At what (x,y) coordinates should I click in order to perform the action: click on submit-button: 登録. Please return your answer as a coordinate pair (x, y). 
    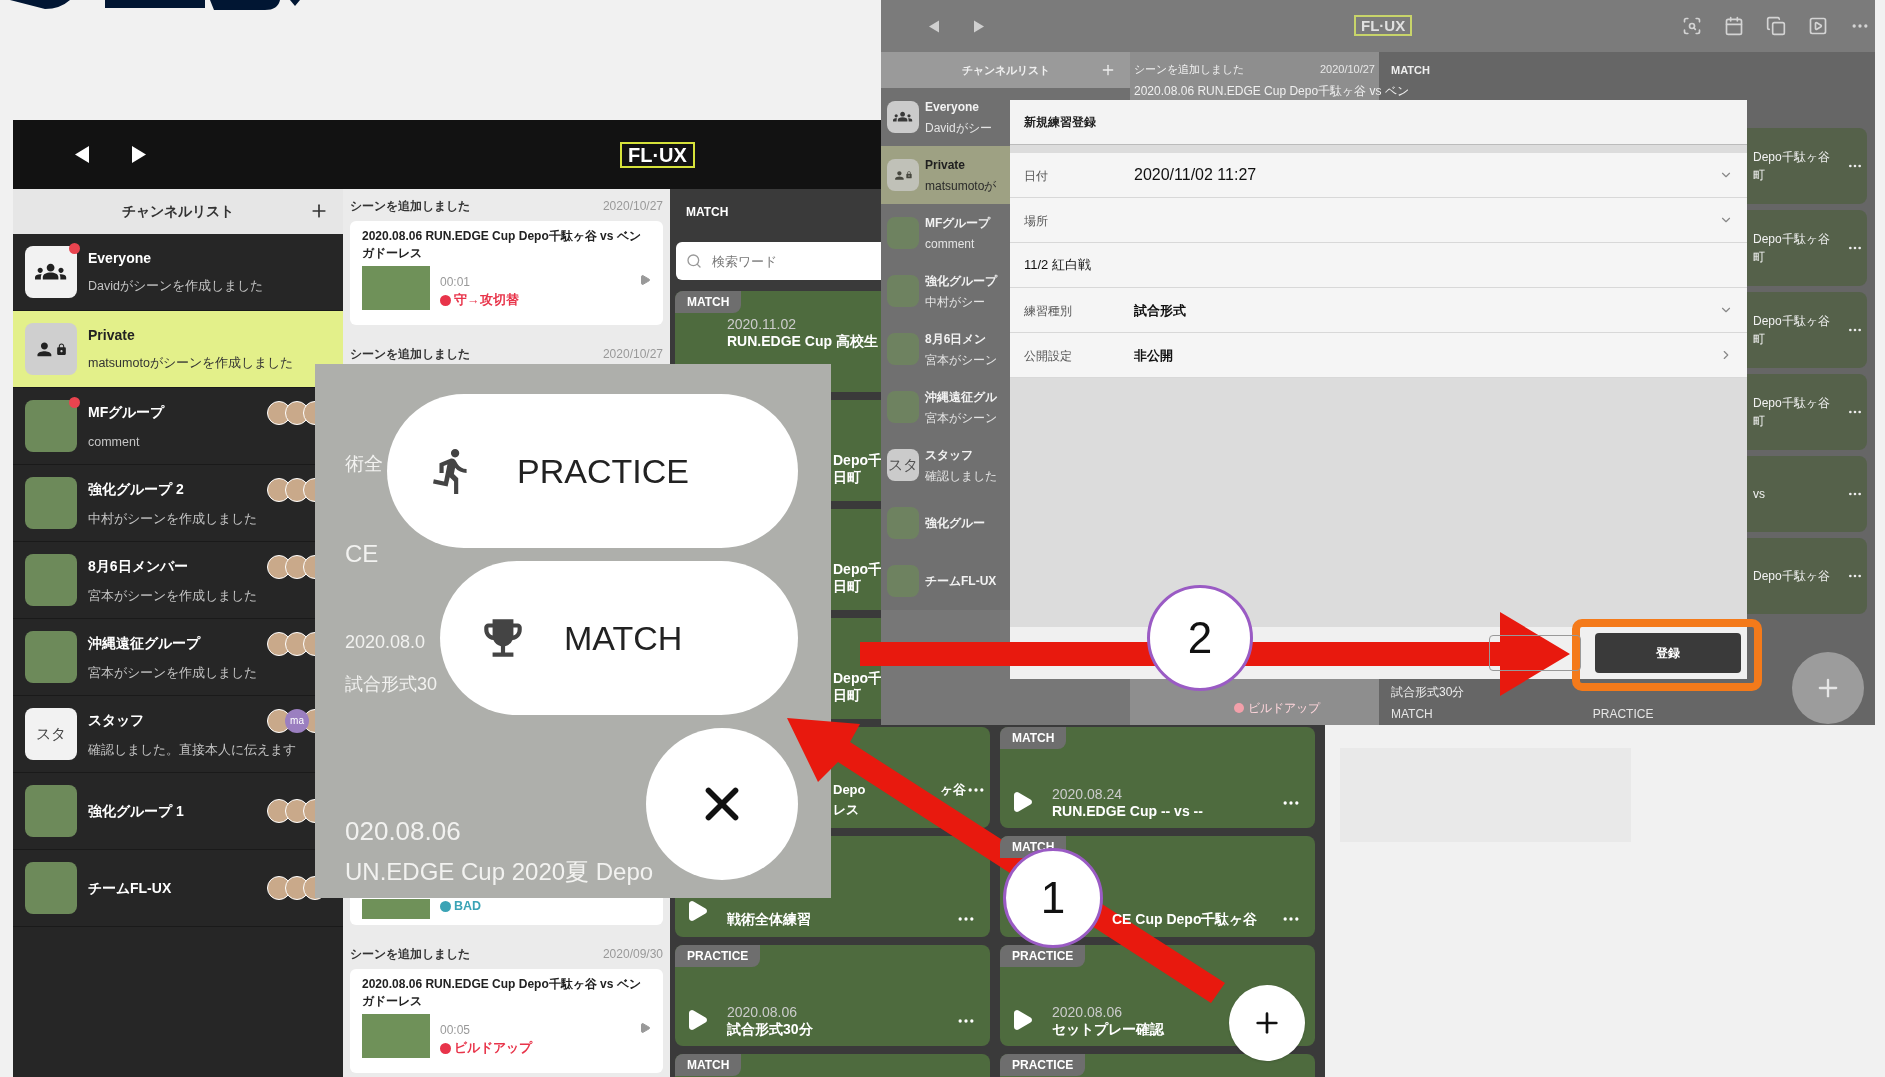
    Looking at the image, I should click on (1668, 653).